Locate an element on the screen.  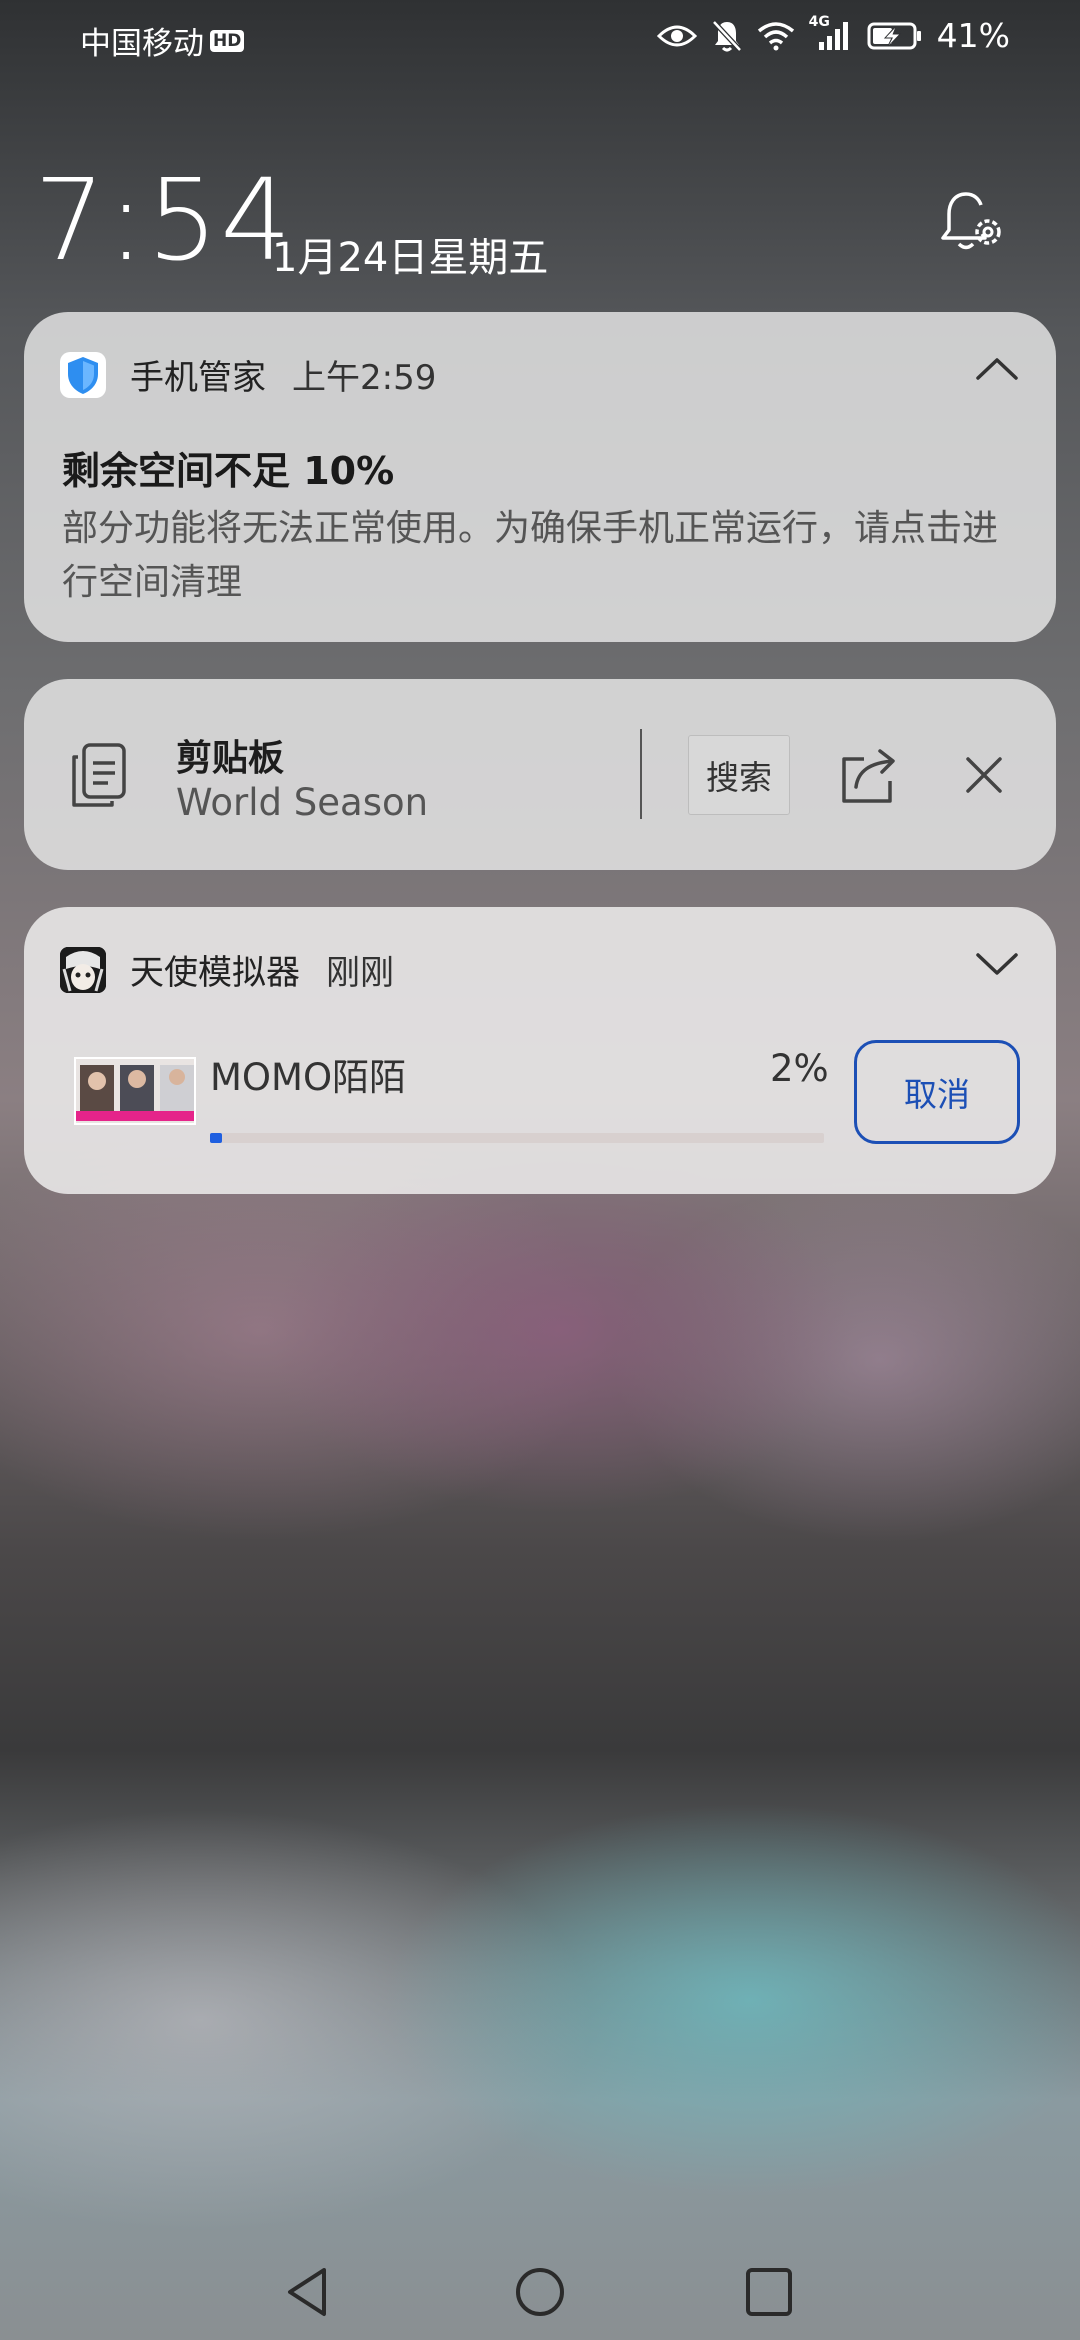
clock-time: 7:54 is located at coordinates (164, 221).